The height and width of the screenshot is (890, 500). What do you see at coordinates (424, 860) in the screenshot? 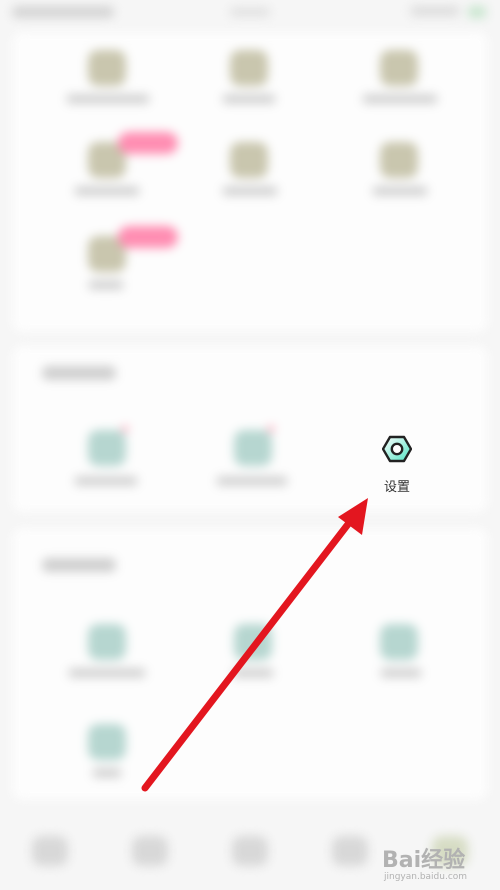
I see `watermark-logo: Bai经验` at bounding box center [424, 860].